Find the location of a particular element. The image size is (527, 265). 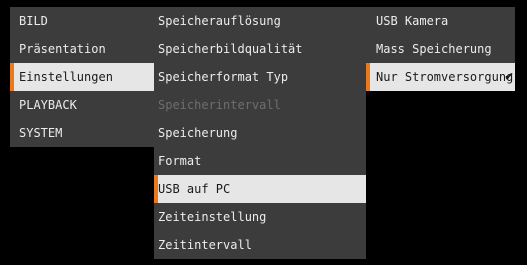

menu-item-system: SYSTEM is located at coordinates (82, 133).